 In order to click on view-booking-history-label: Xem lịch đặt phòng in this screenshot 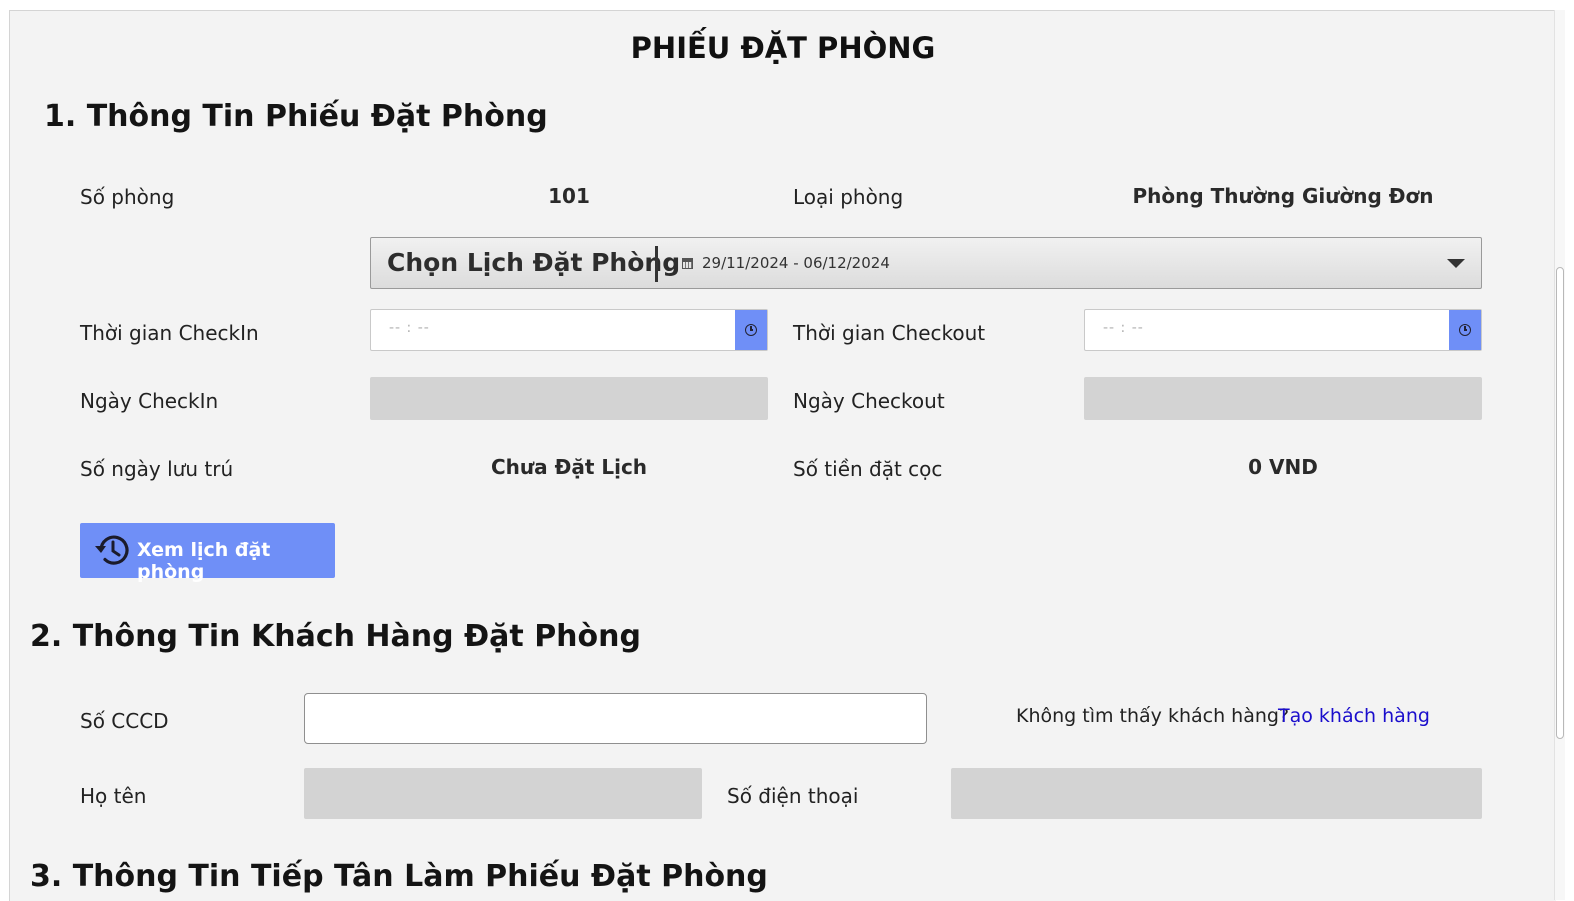, I will do `click(204, 561)`.